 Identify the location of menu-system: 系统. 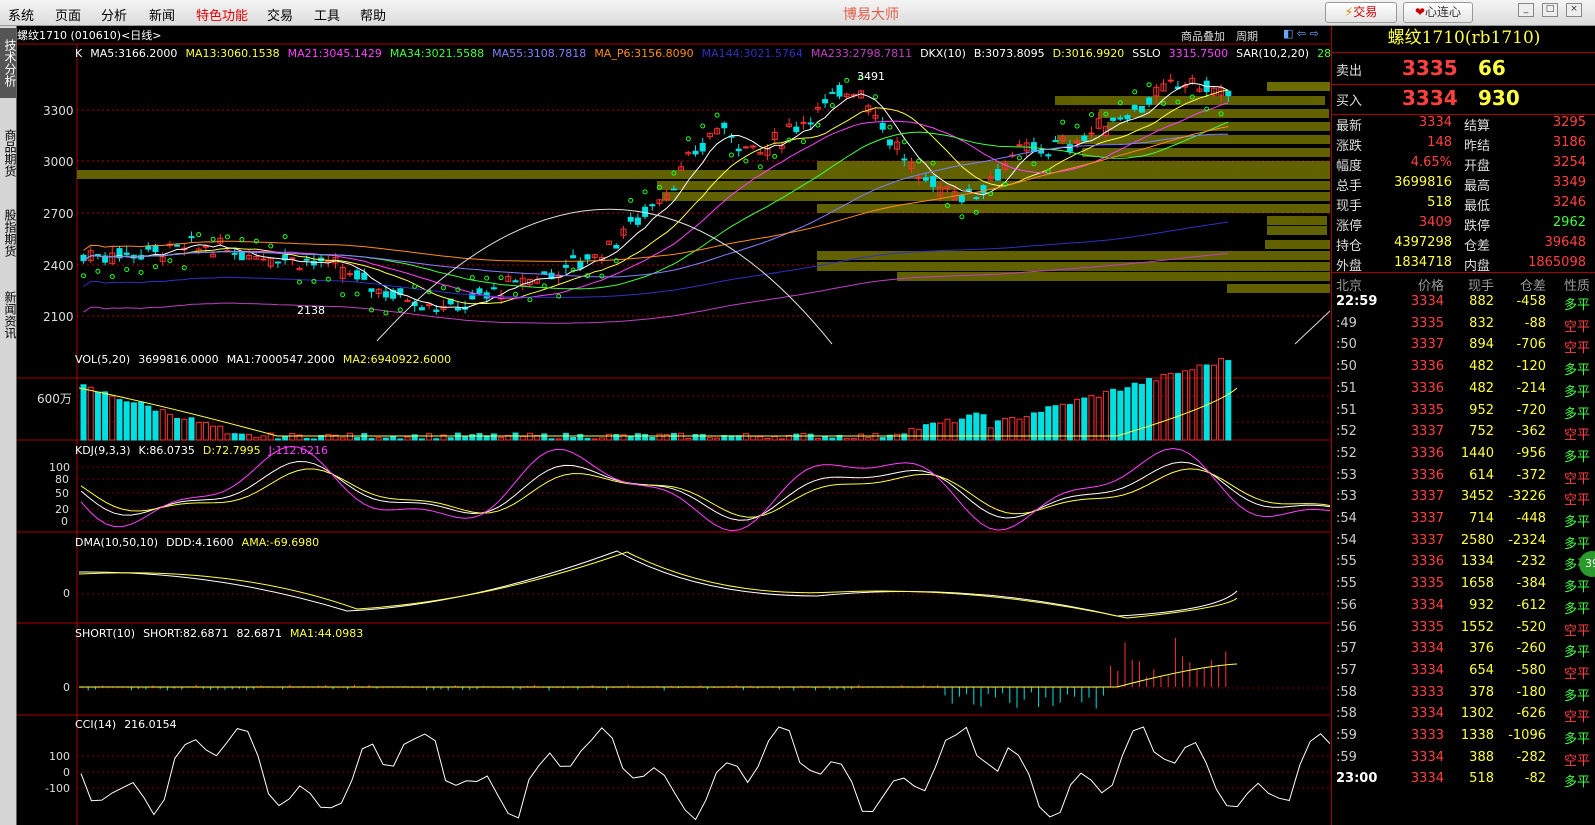
(21, 14).